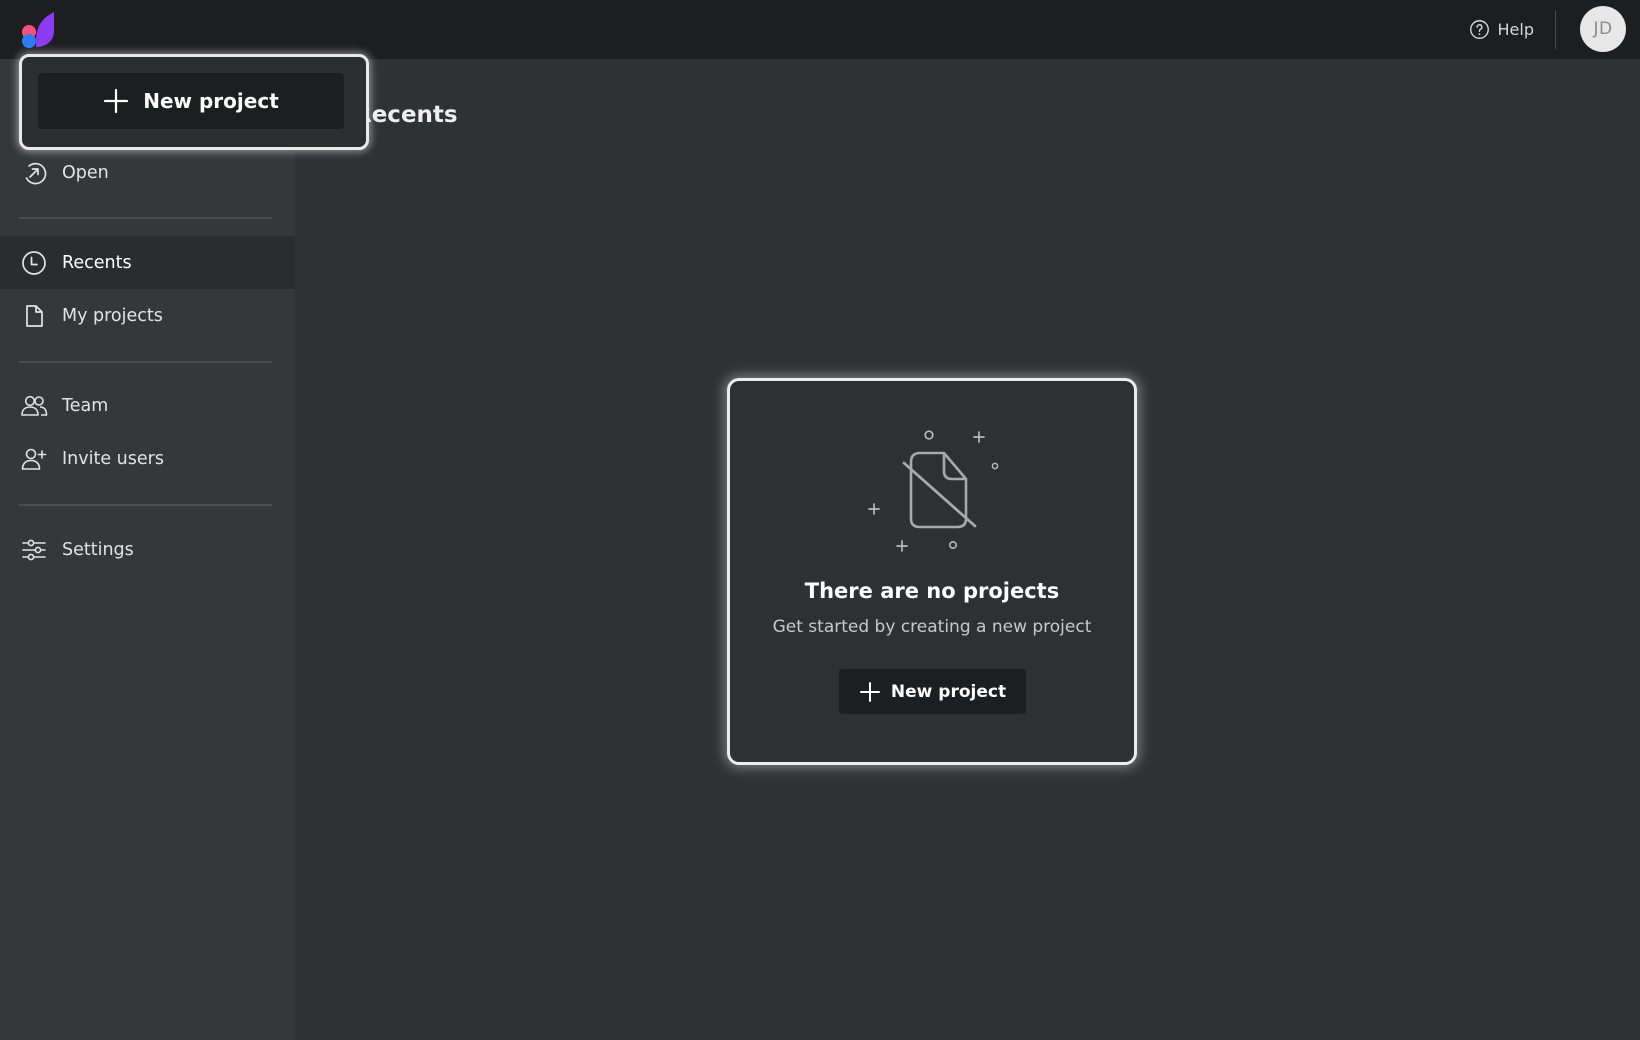 This screenshot has width=1640, height=1040. What do you see at coordinates (112, 315) in the screenshot?
I see `sidebar-item-label: My projects` at bounding box center [112, 315].